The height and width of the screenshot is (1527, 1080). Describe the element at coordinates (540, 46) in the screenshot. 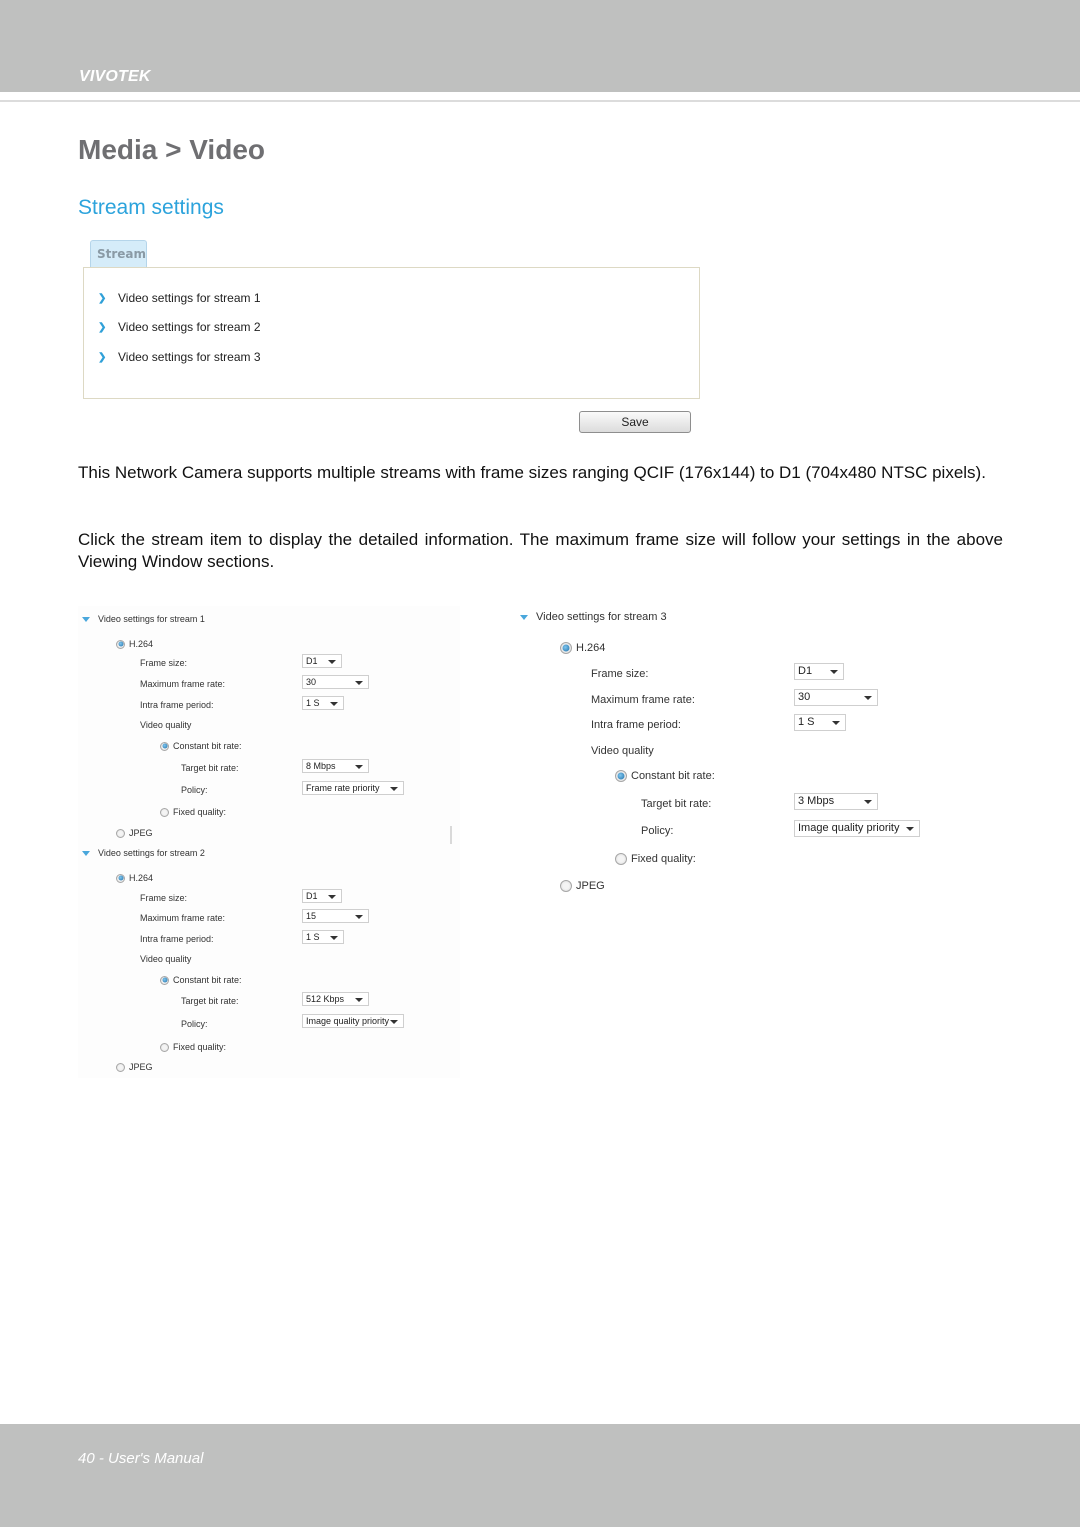

I see `header-band: VIVOTEK` at that location.